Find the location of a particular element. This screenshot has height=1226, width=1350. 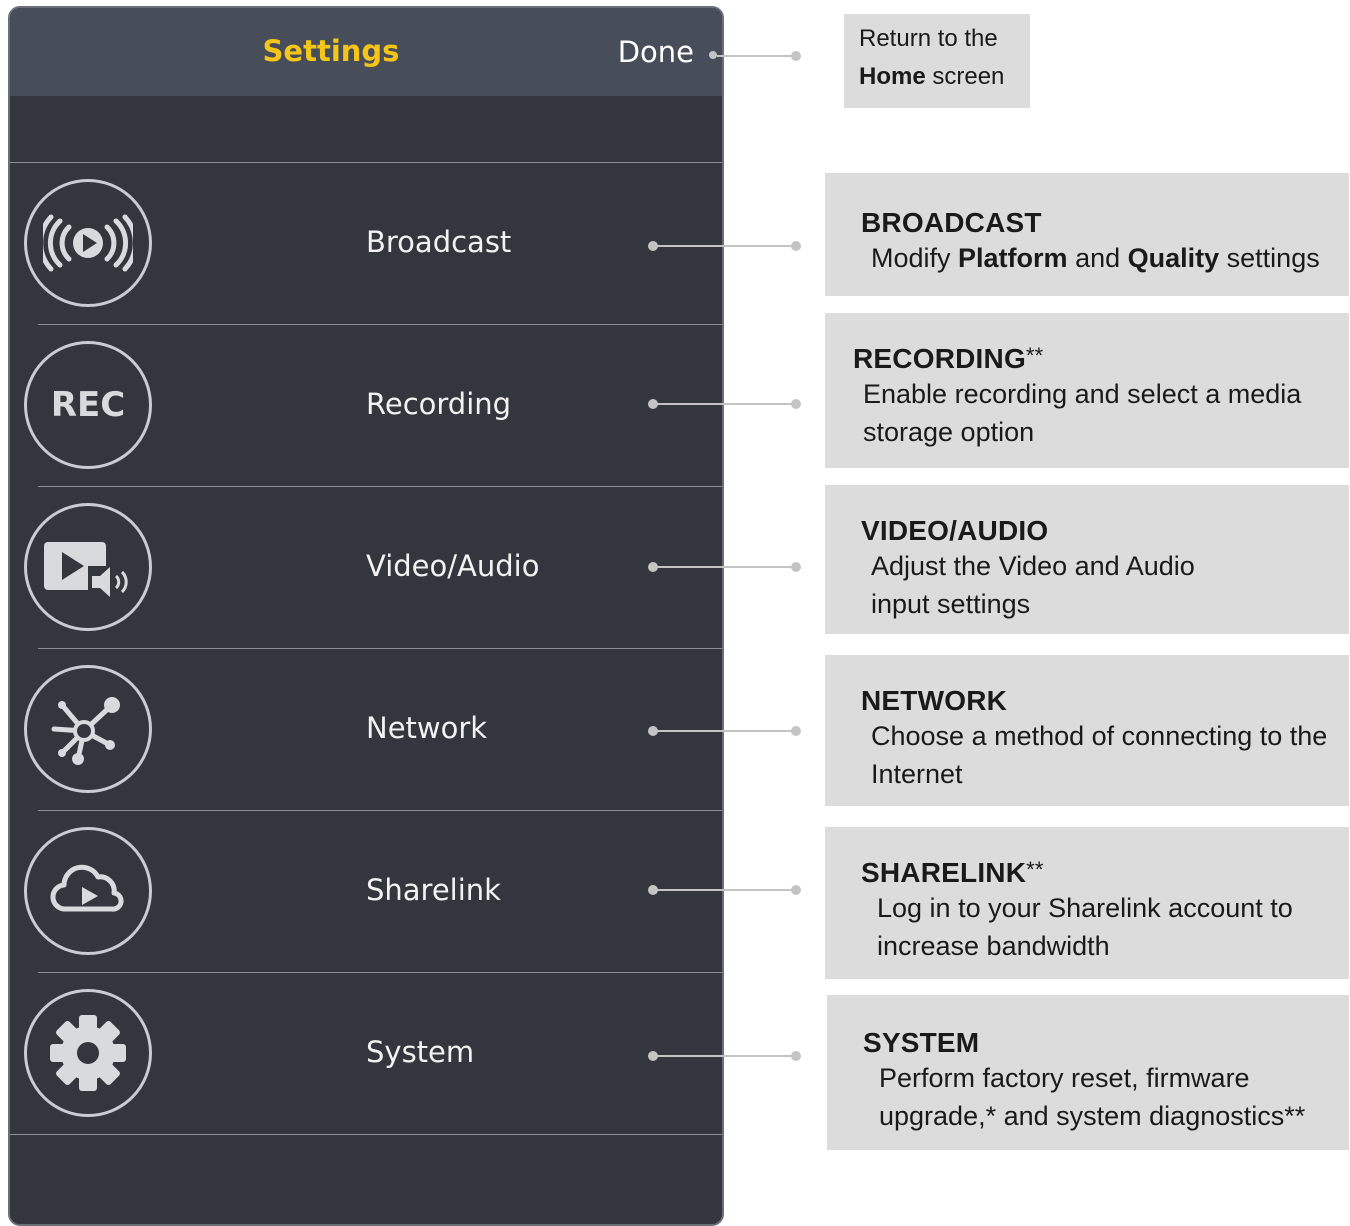

menu-item-broadcast: Broadcast is located at coordinates (366, 244).